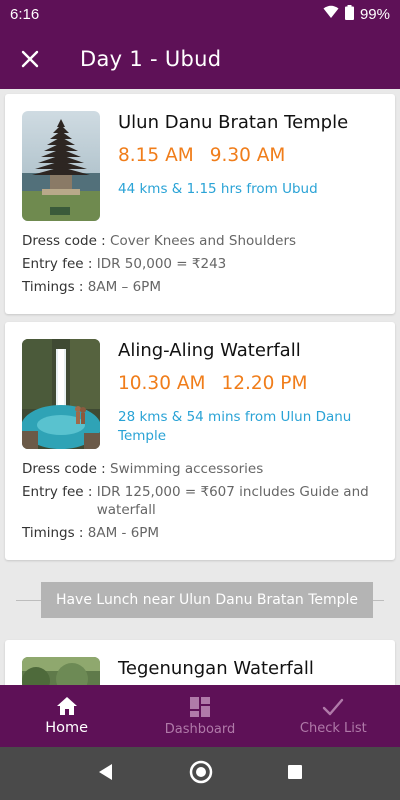 Image resolution: width=400 pixels, height=800 pixels. I want to click on system-nav-bar, so click(200, 773).